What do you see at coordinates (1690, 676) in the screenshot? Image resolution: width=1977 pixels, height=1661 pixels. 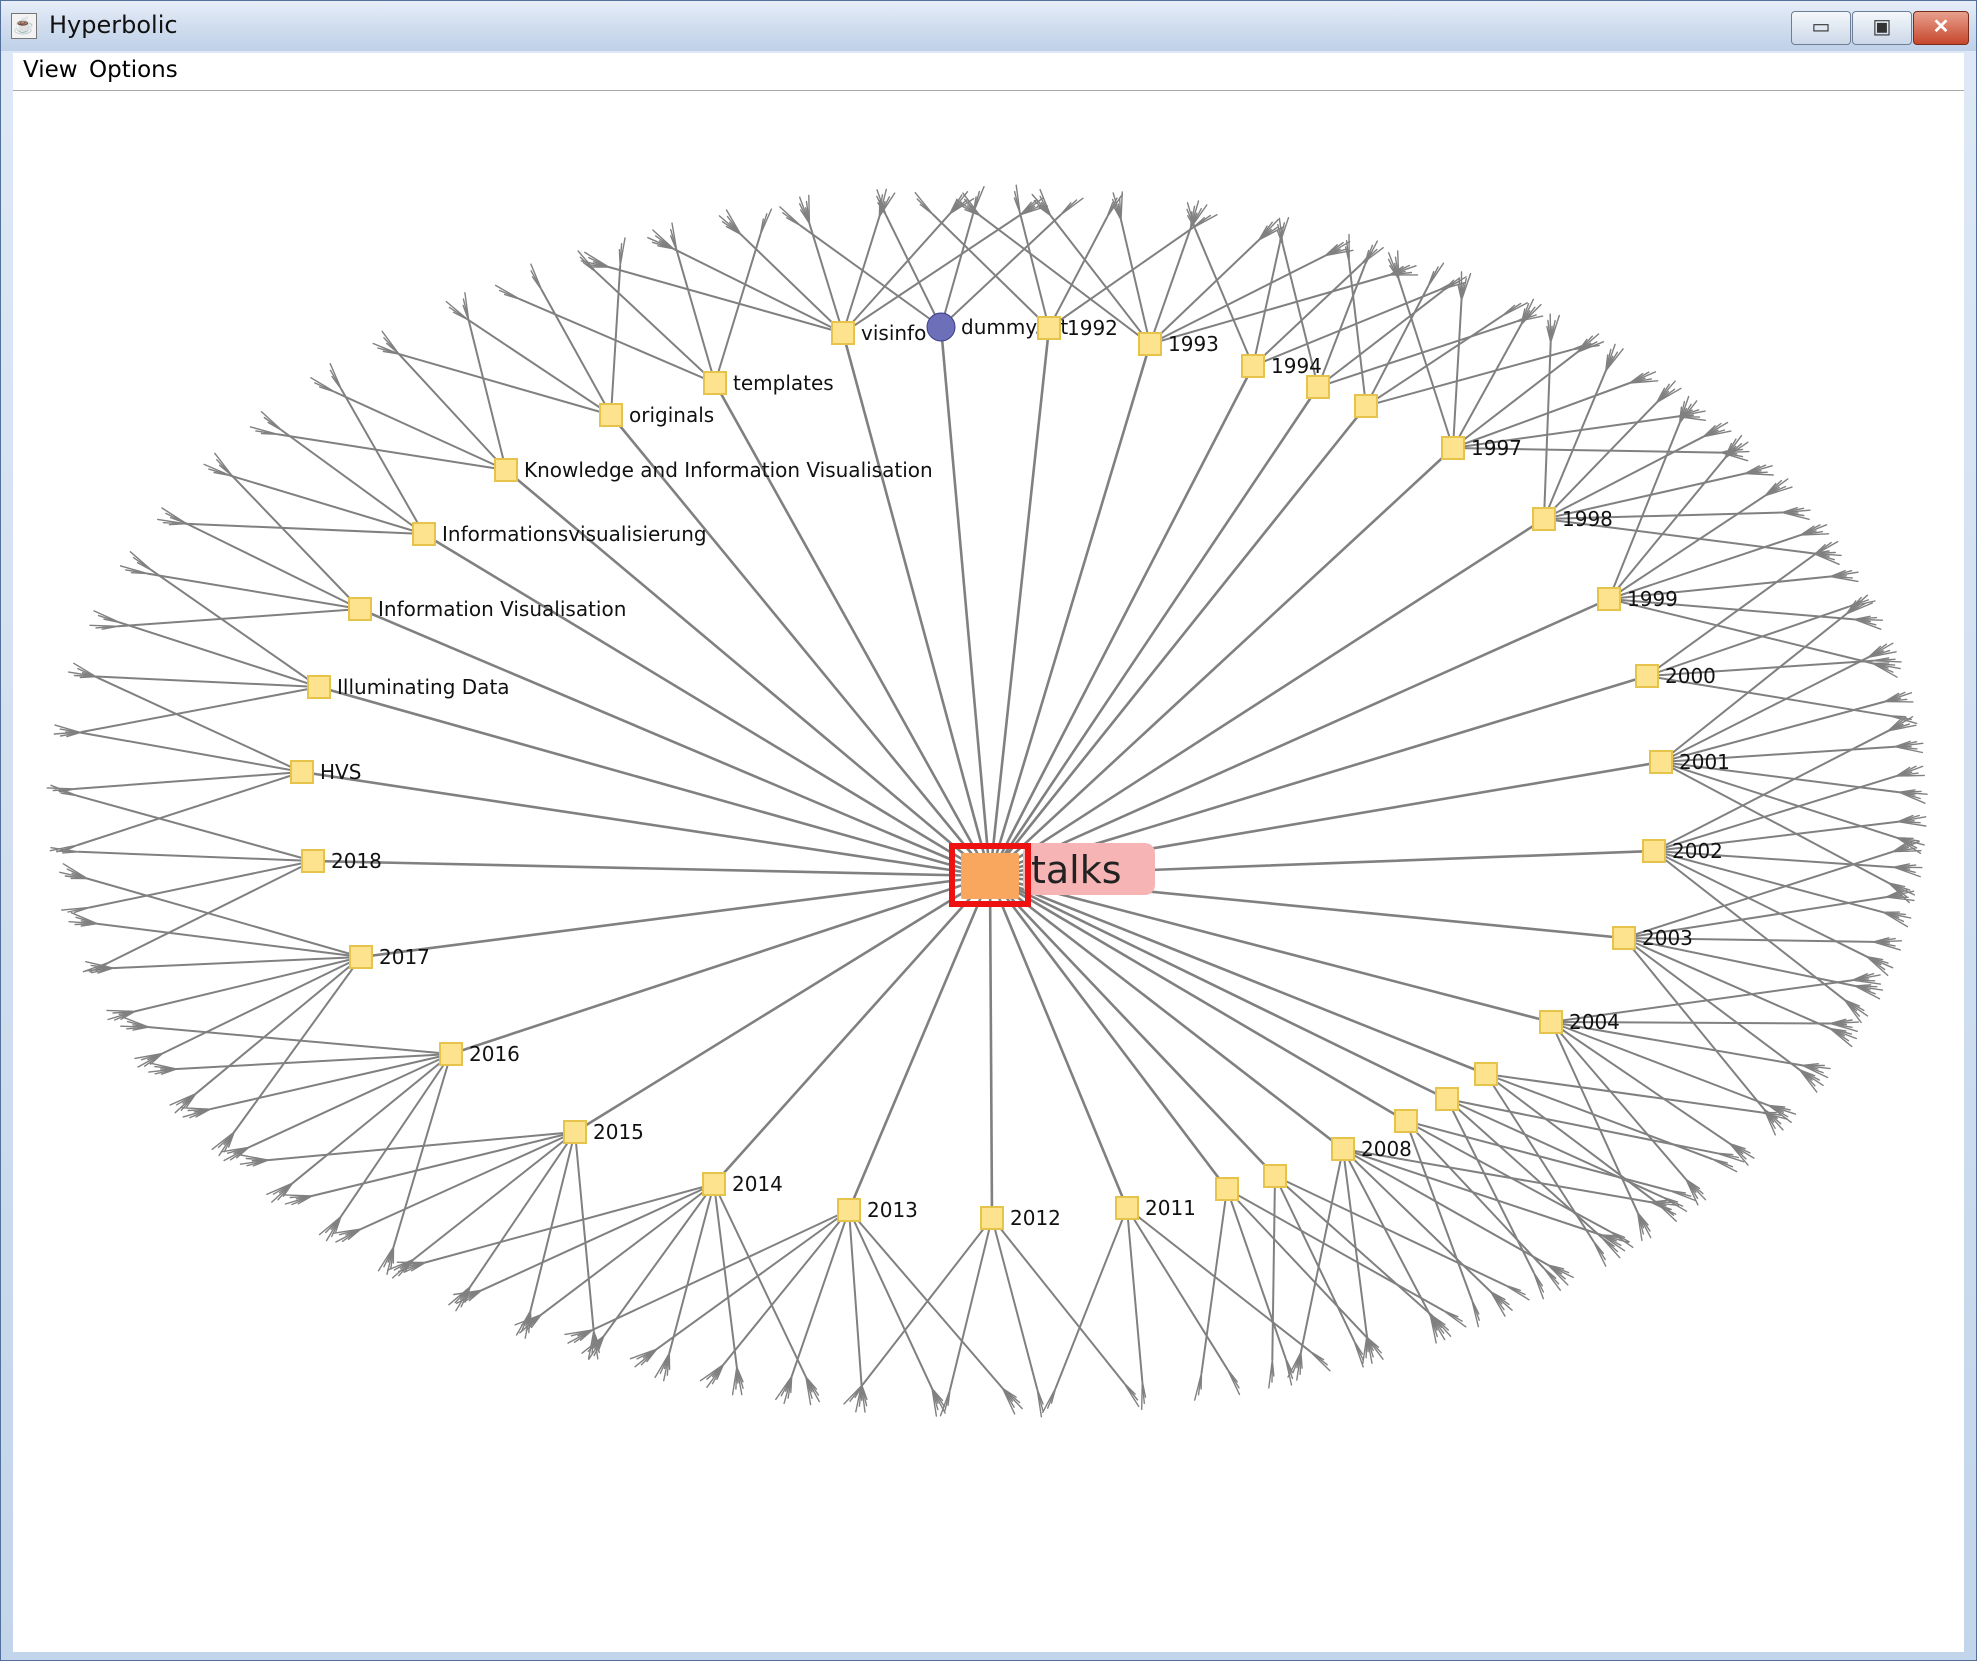 I see `tree-node-label: 2000` at bounding box center [1690, 676].